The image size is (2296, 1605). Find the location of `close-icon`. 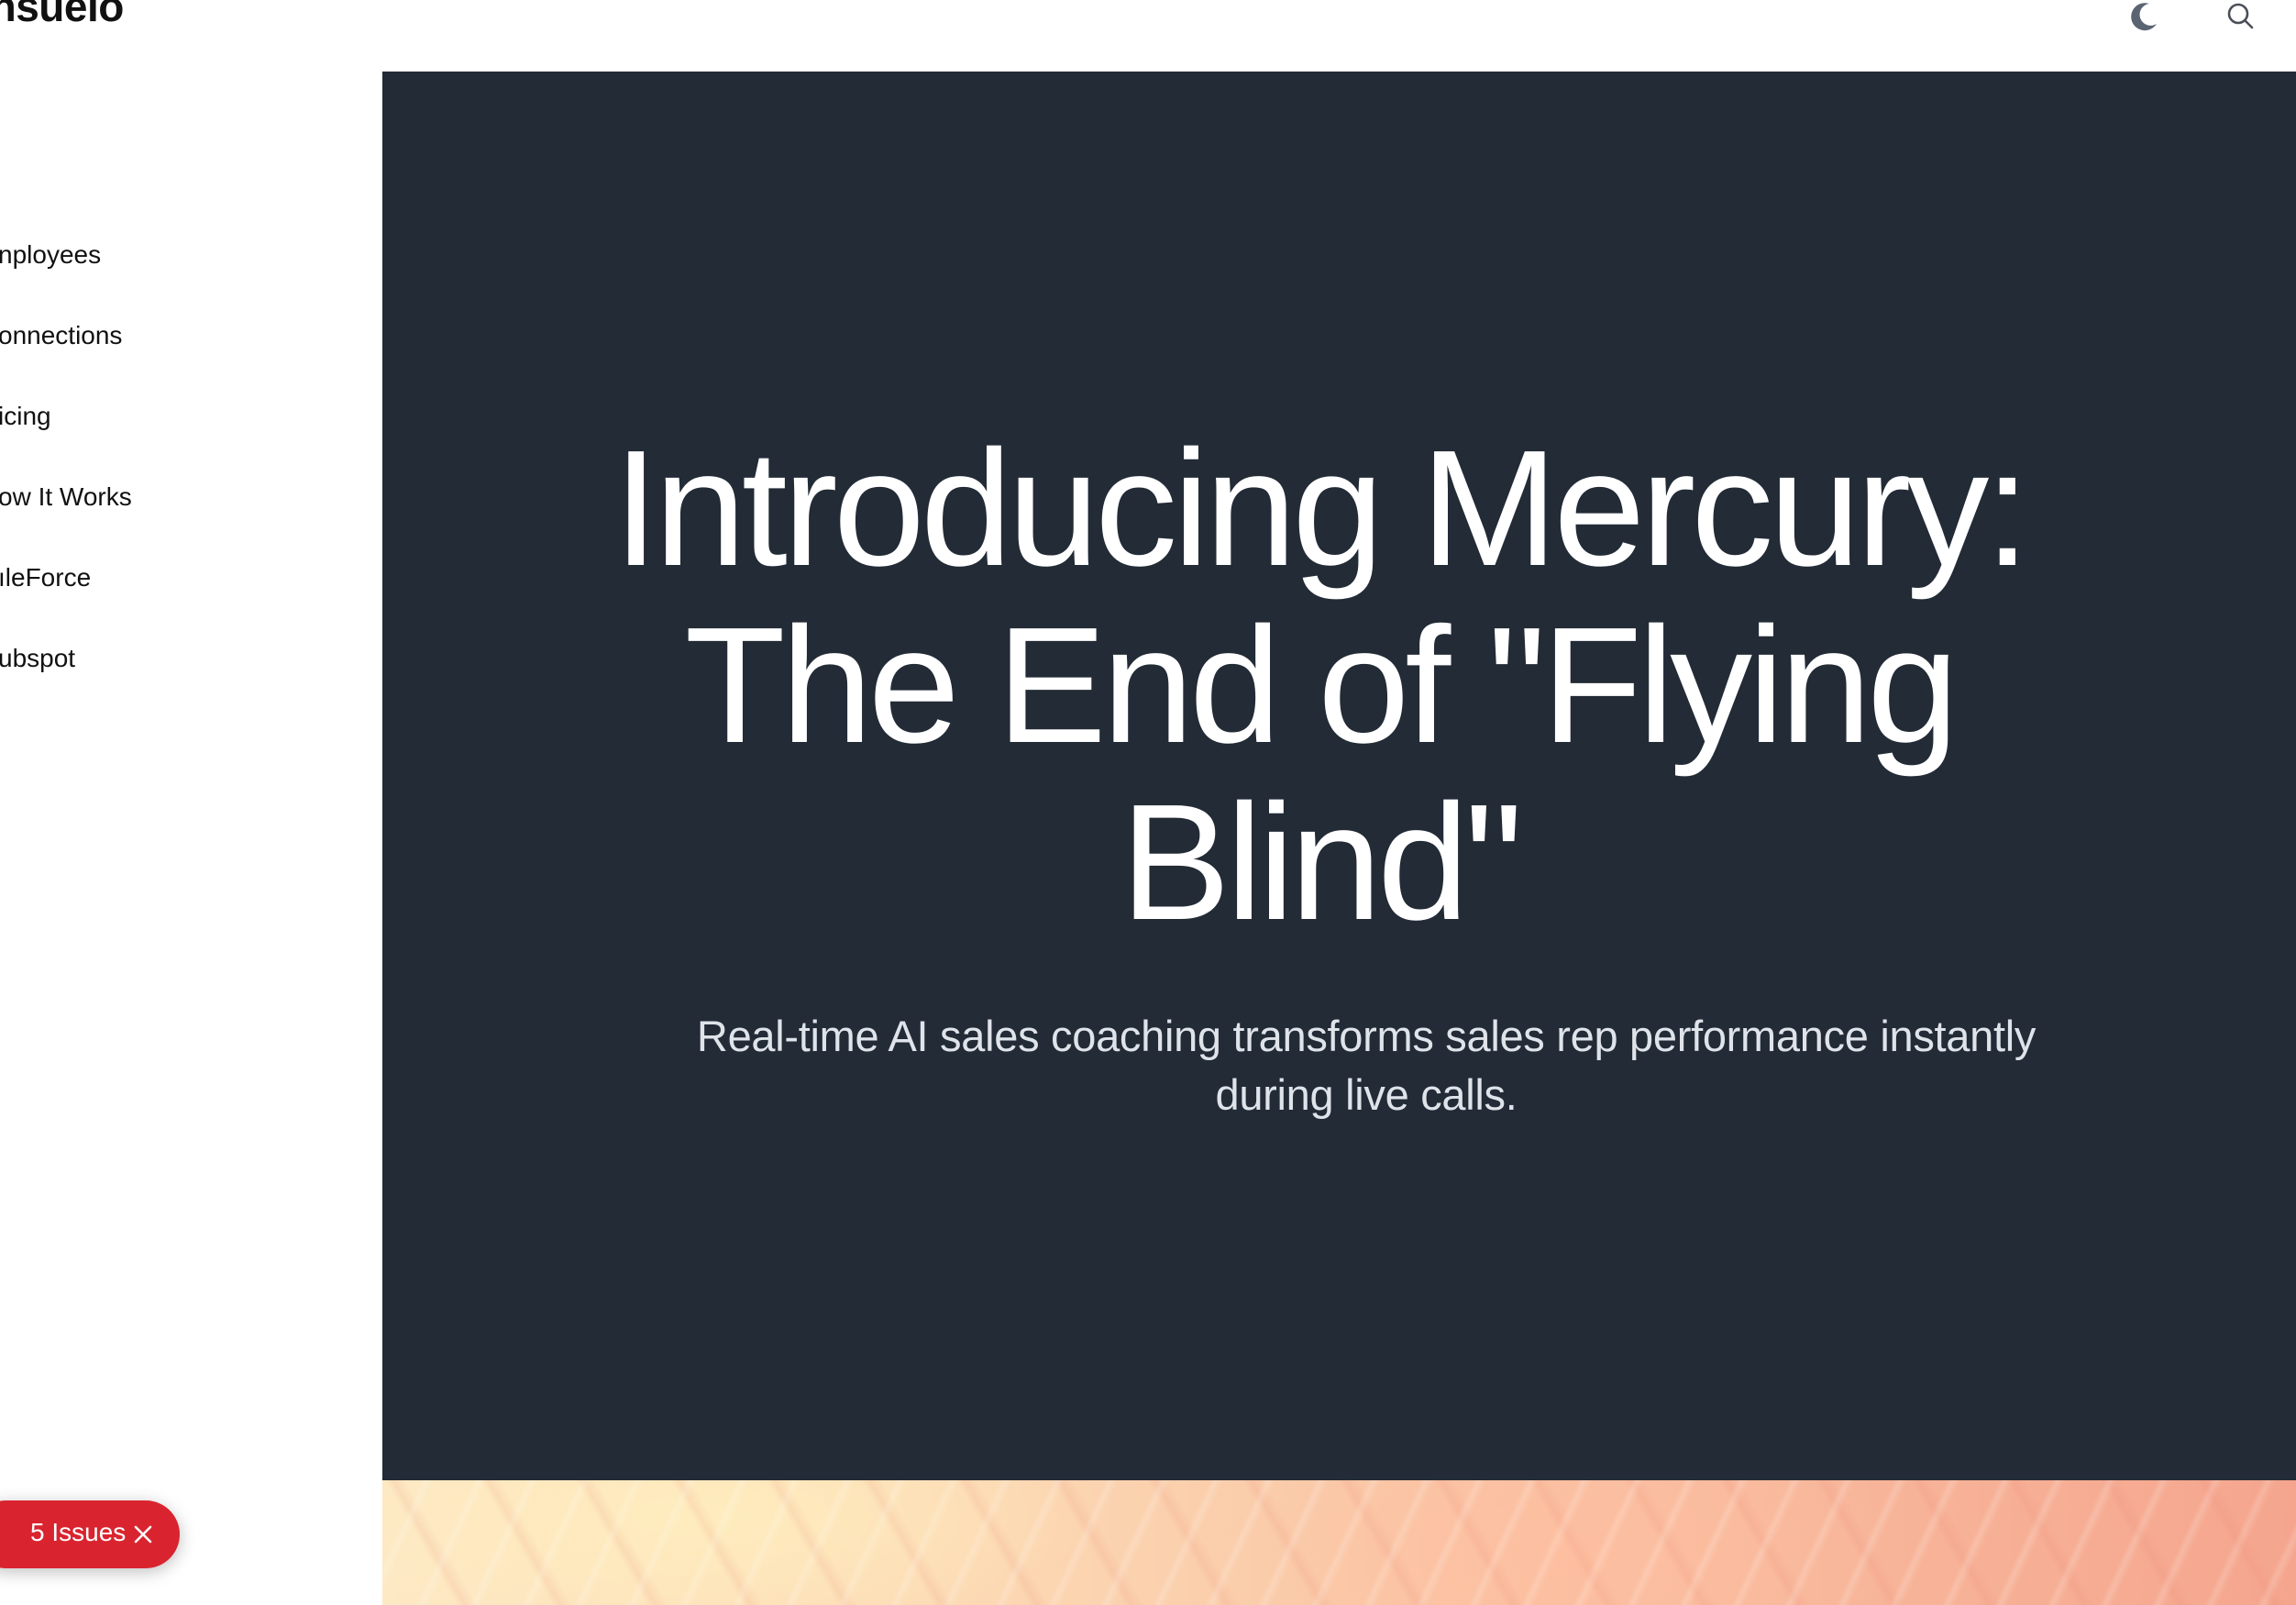

close-icon is located at coordinates (143, 1534).